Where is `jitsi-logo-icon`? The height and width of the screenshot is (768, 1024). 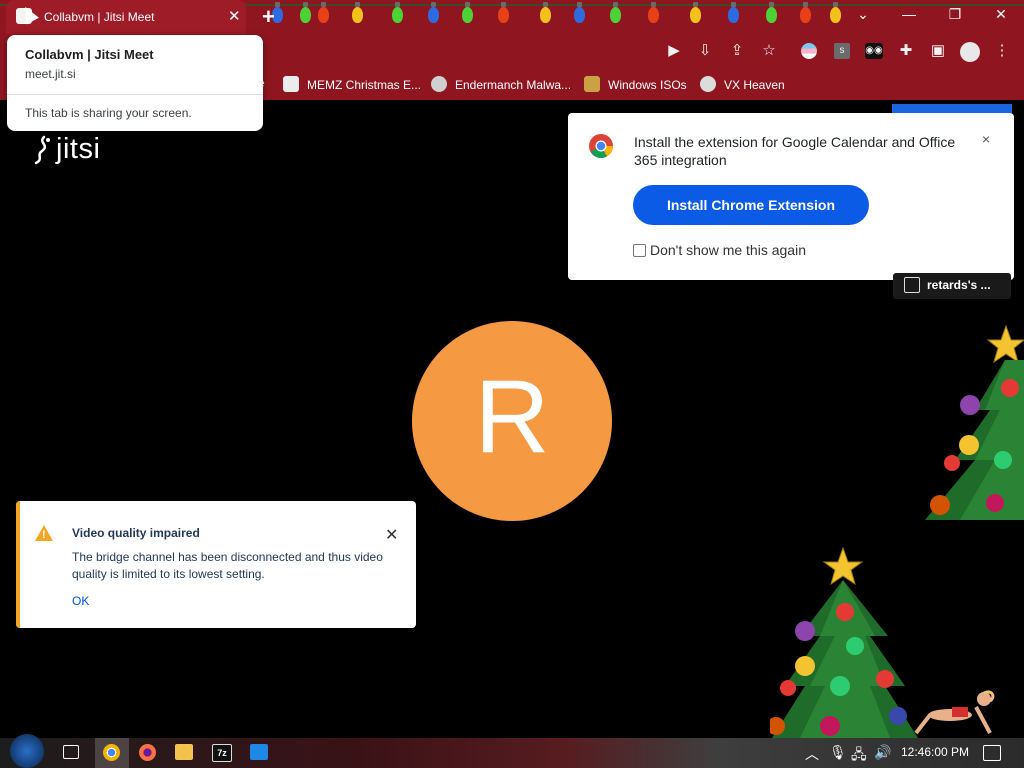 jitsi-logo-icon is located at coordinates (42, 150).